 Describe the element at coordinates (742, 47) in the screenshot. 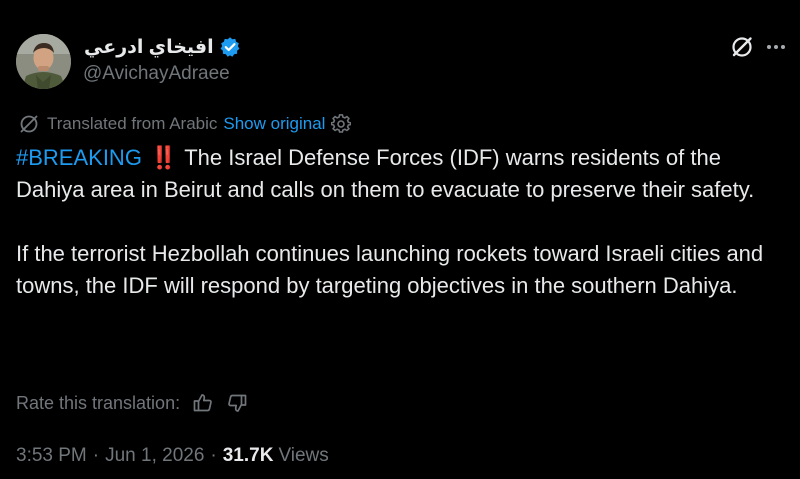

I see `grok-slash-icon` at that location.